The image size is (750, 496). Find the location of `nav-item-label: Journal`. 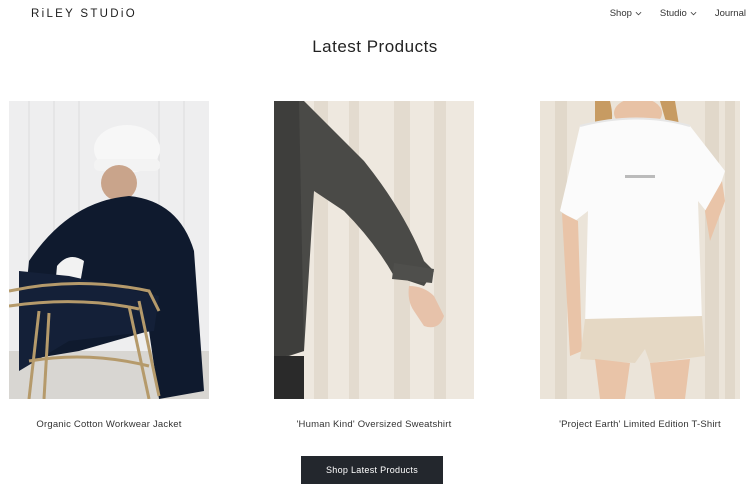

nav-item-label: Journal is located at coordinates (730, 13).